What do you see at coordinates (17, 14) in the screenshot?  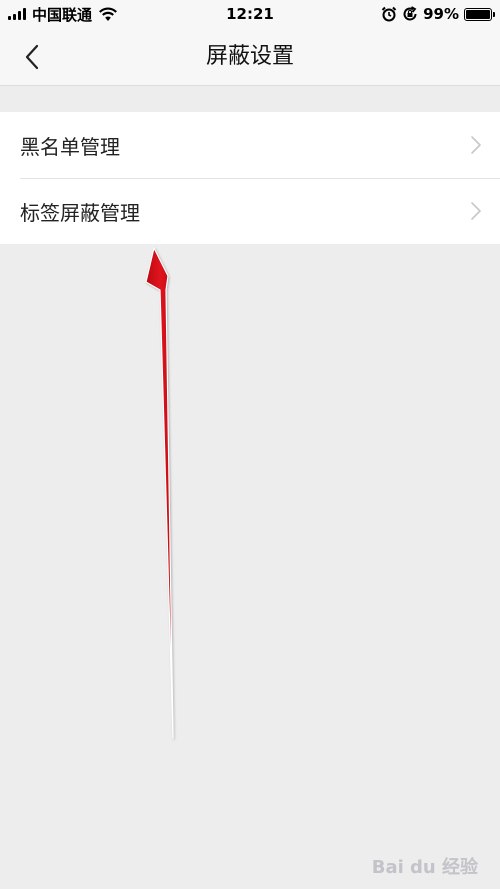 I see `signal-icon` at bounding box center [17, 14].